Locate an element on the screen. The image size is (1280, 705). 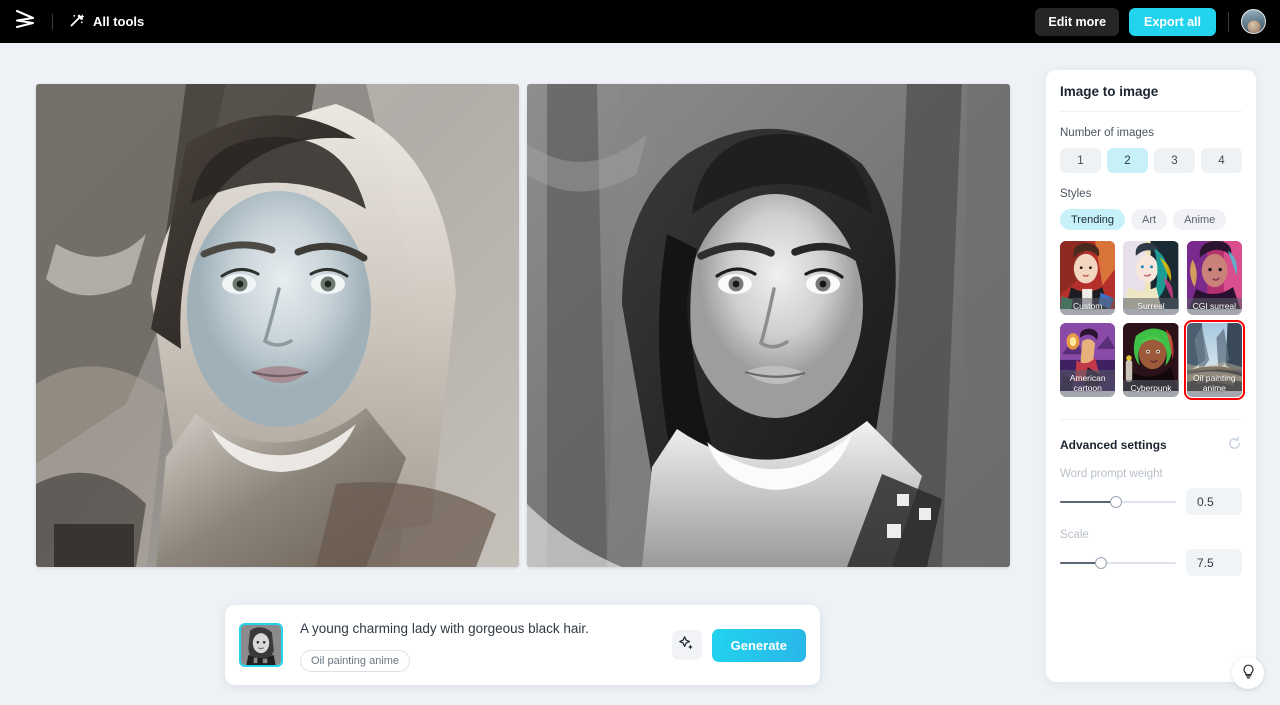
capcut-logo-icon is located at coordinates (25, 21).